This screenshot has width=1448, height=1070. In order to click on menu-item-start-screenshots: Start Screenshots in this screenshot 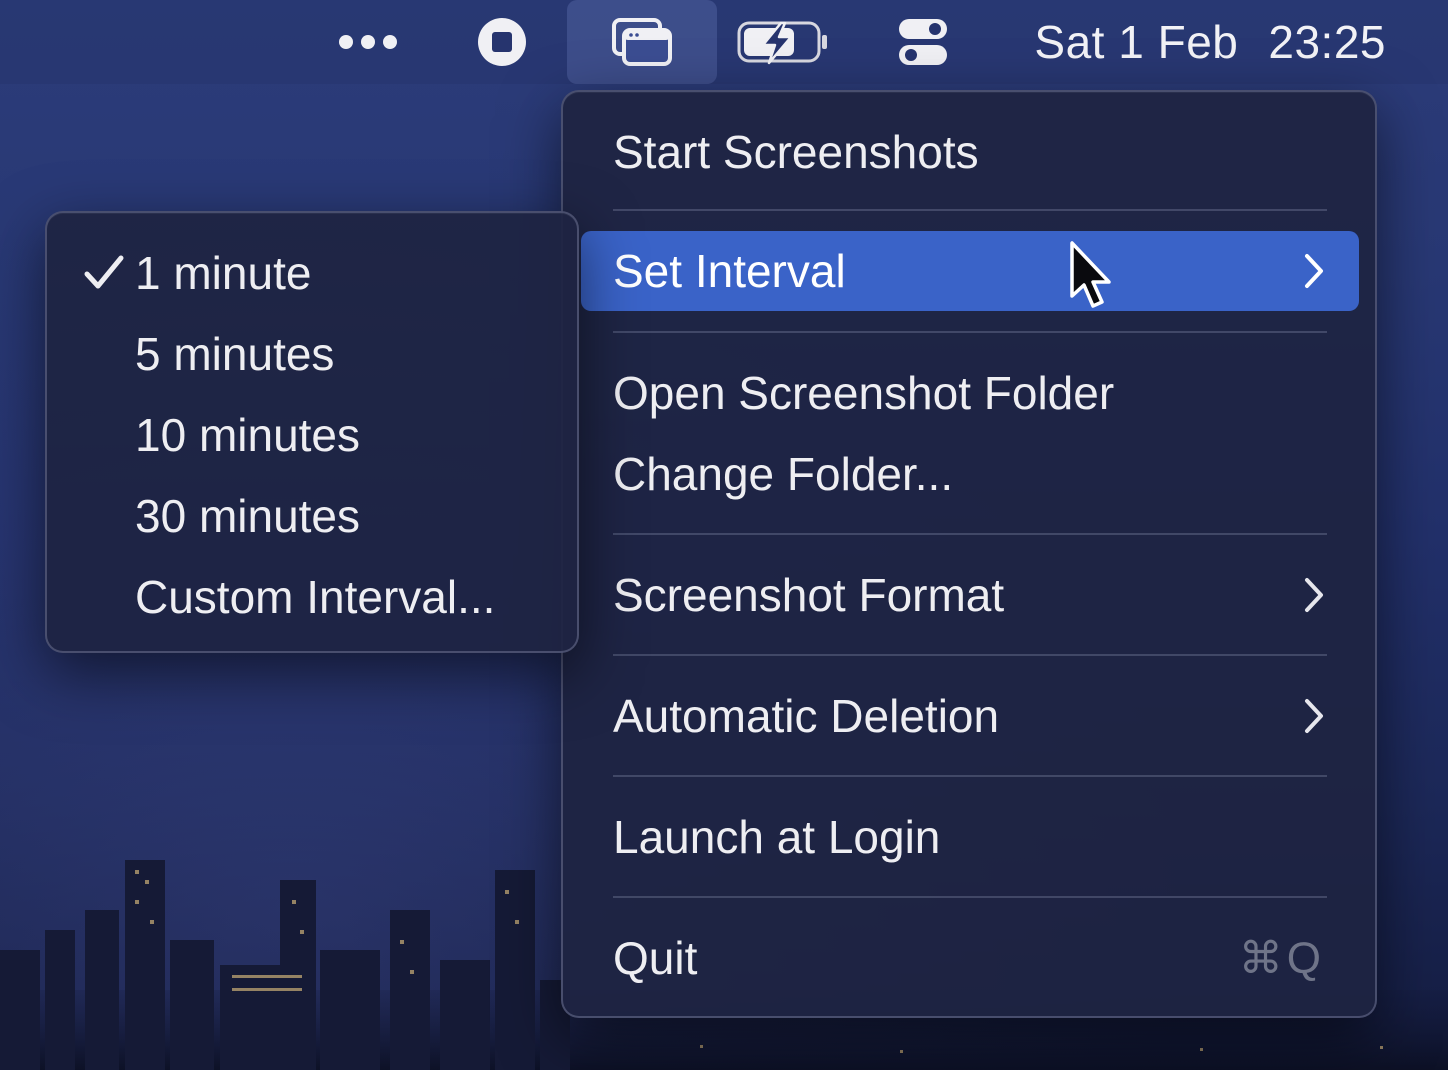, I will do `click(970, 152)`.